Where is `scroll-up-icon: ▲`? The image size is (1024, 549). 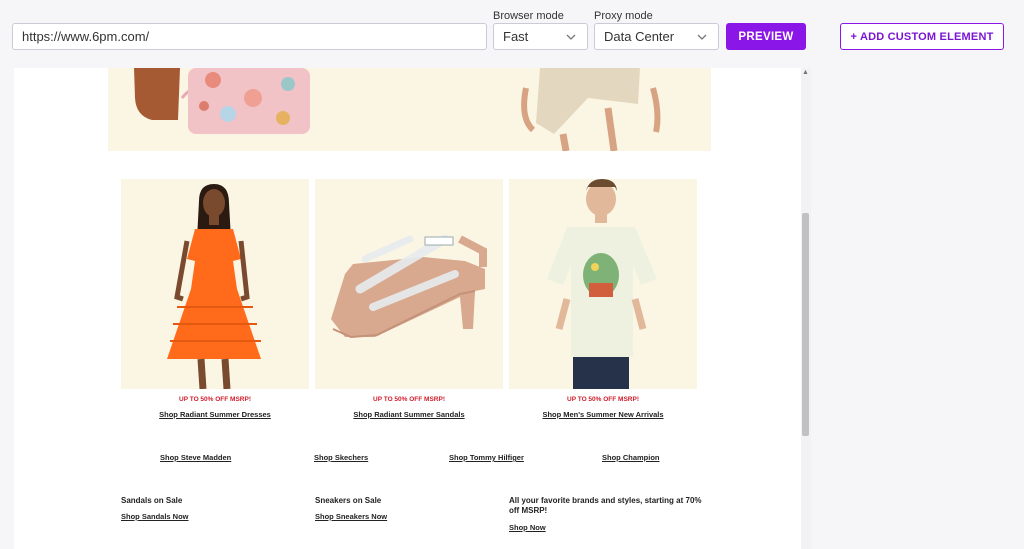 scroll-up-icon: ▲ is located at coordinates (805, 72).